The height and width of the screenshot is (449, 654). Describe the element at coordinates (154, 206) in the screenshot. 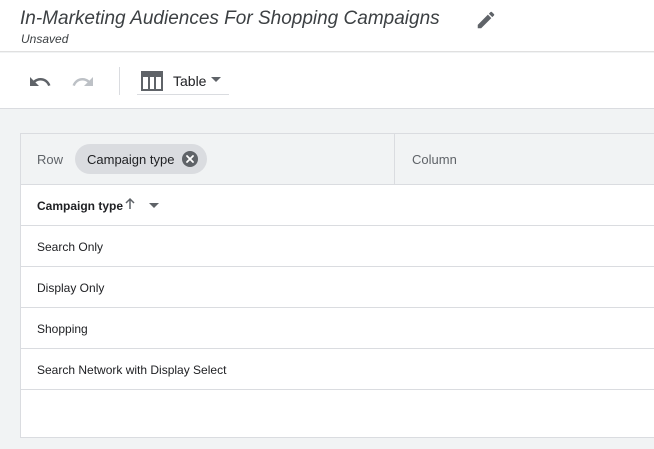

I see `column-menu-icon` at that location.